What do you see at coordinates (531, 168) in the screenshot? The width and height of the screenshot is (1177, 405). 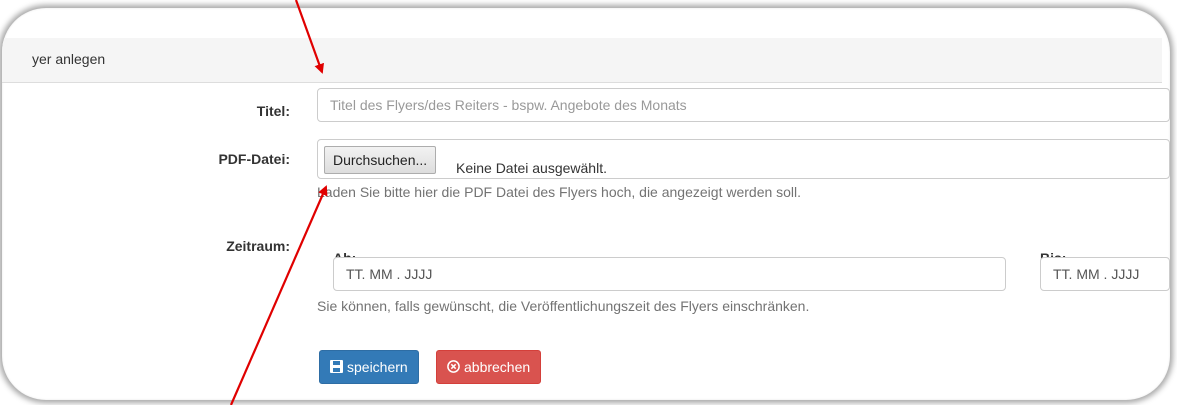 I see `file-status: Keine Datei ausgewählt.` at bounding box center [531, 168].